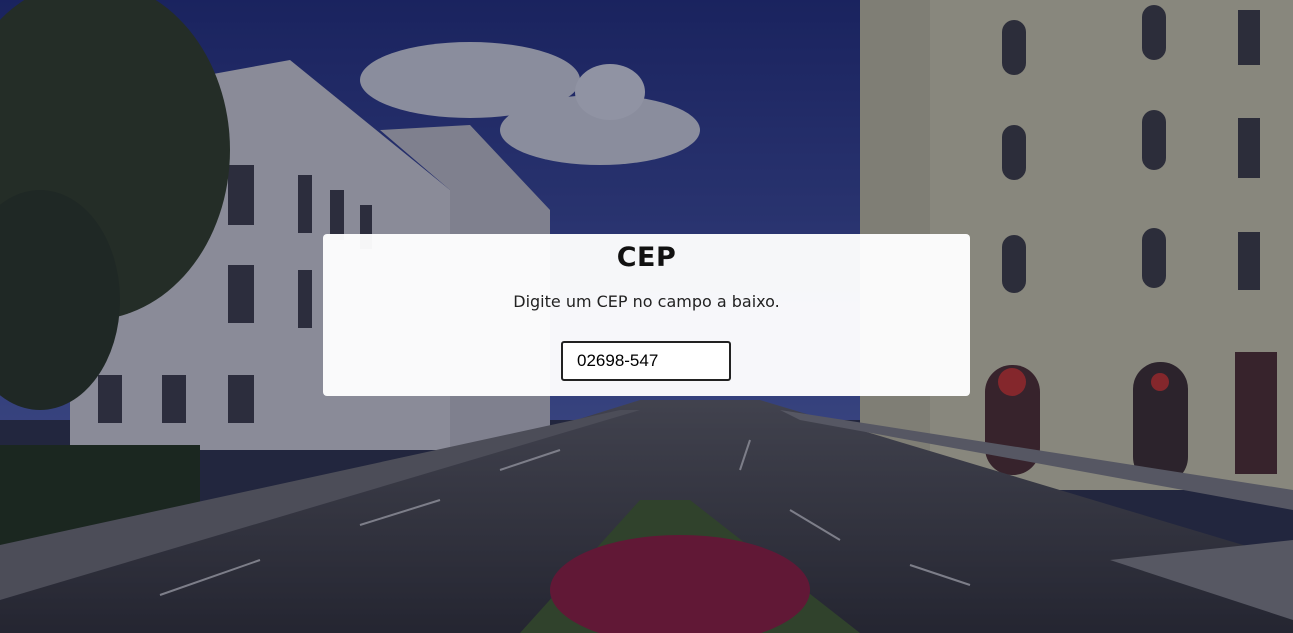 The image size is (1293, 633). I want to click on cep-input, so click(646, 361).